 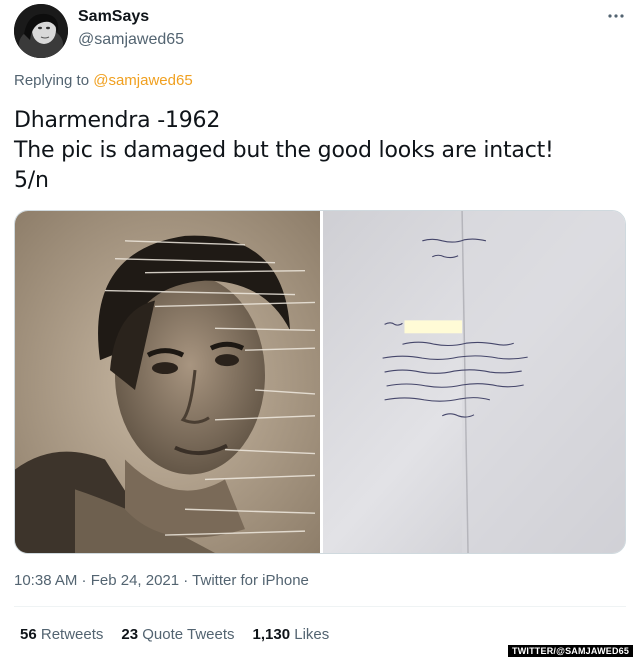 What do you see at coordinates (616, 16) in the screenshot?
I see `more-horizontal-icon` at bounding box center [616, 16].